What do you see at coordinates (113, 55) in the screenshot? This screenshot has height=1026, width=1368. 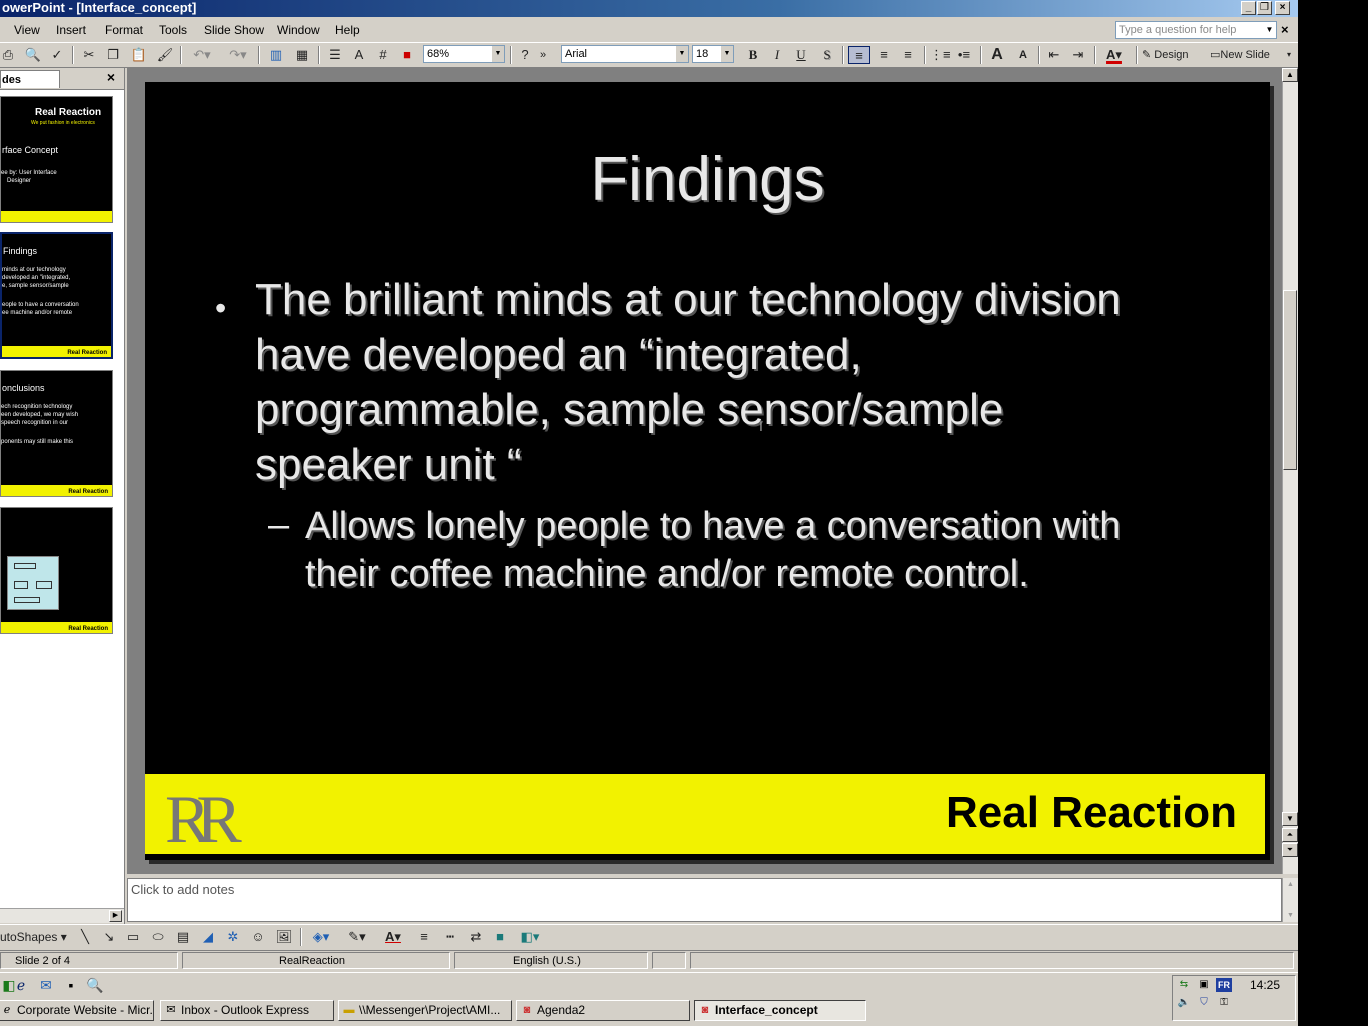 I see `copy-icon: ❐` at bounding box center [113, 55].